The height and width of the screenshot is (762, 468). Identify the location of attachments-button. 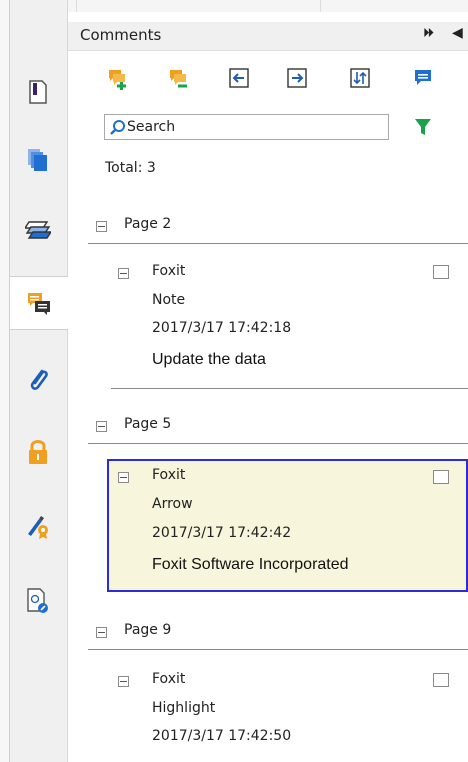
(38, 380).